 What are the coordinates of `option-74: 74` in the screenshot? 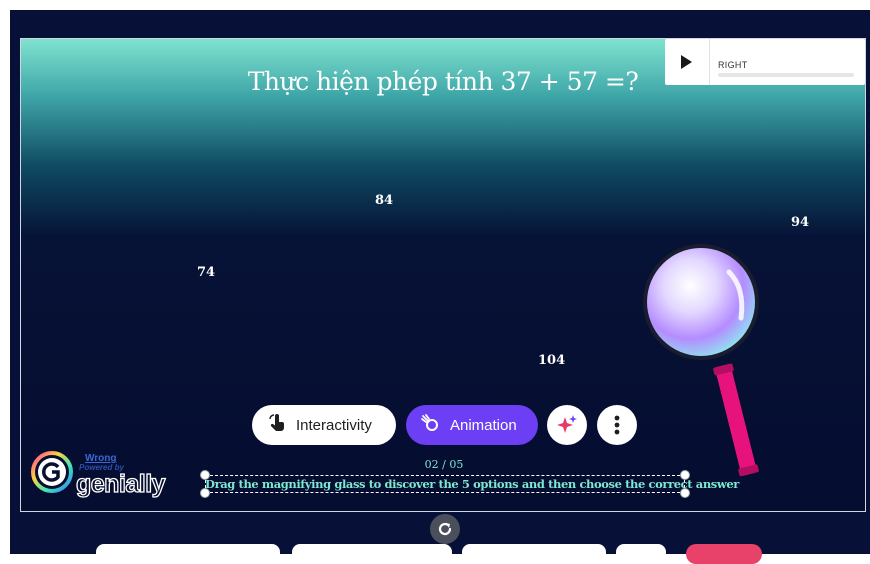 It's located at (206, 272).